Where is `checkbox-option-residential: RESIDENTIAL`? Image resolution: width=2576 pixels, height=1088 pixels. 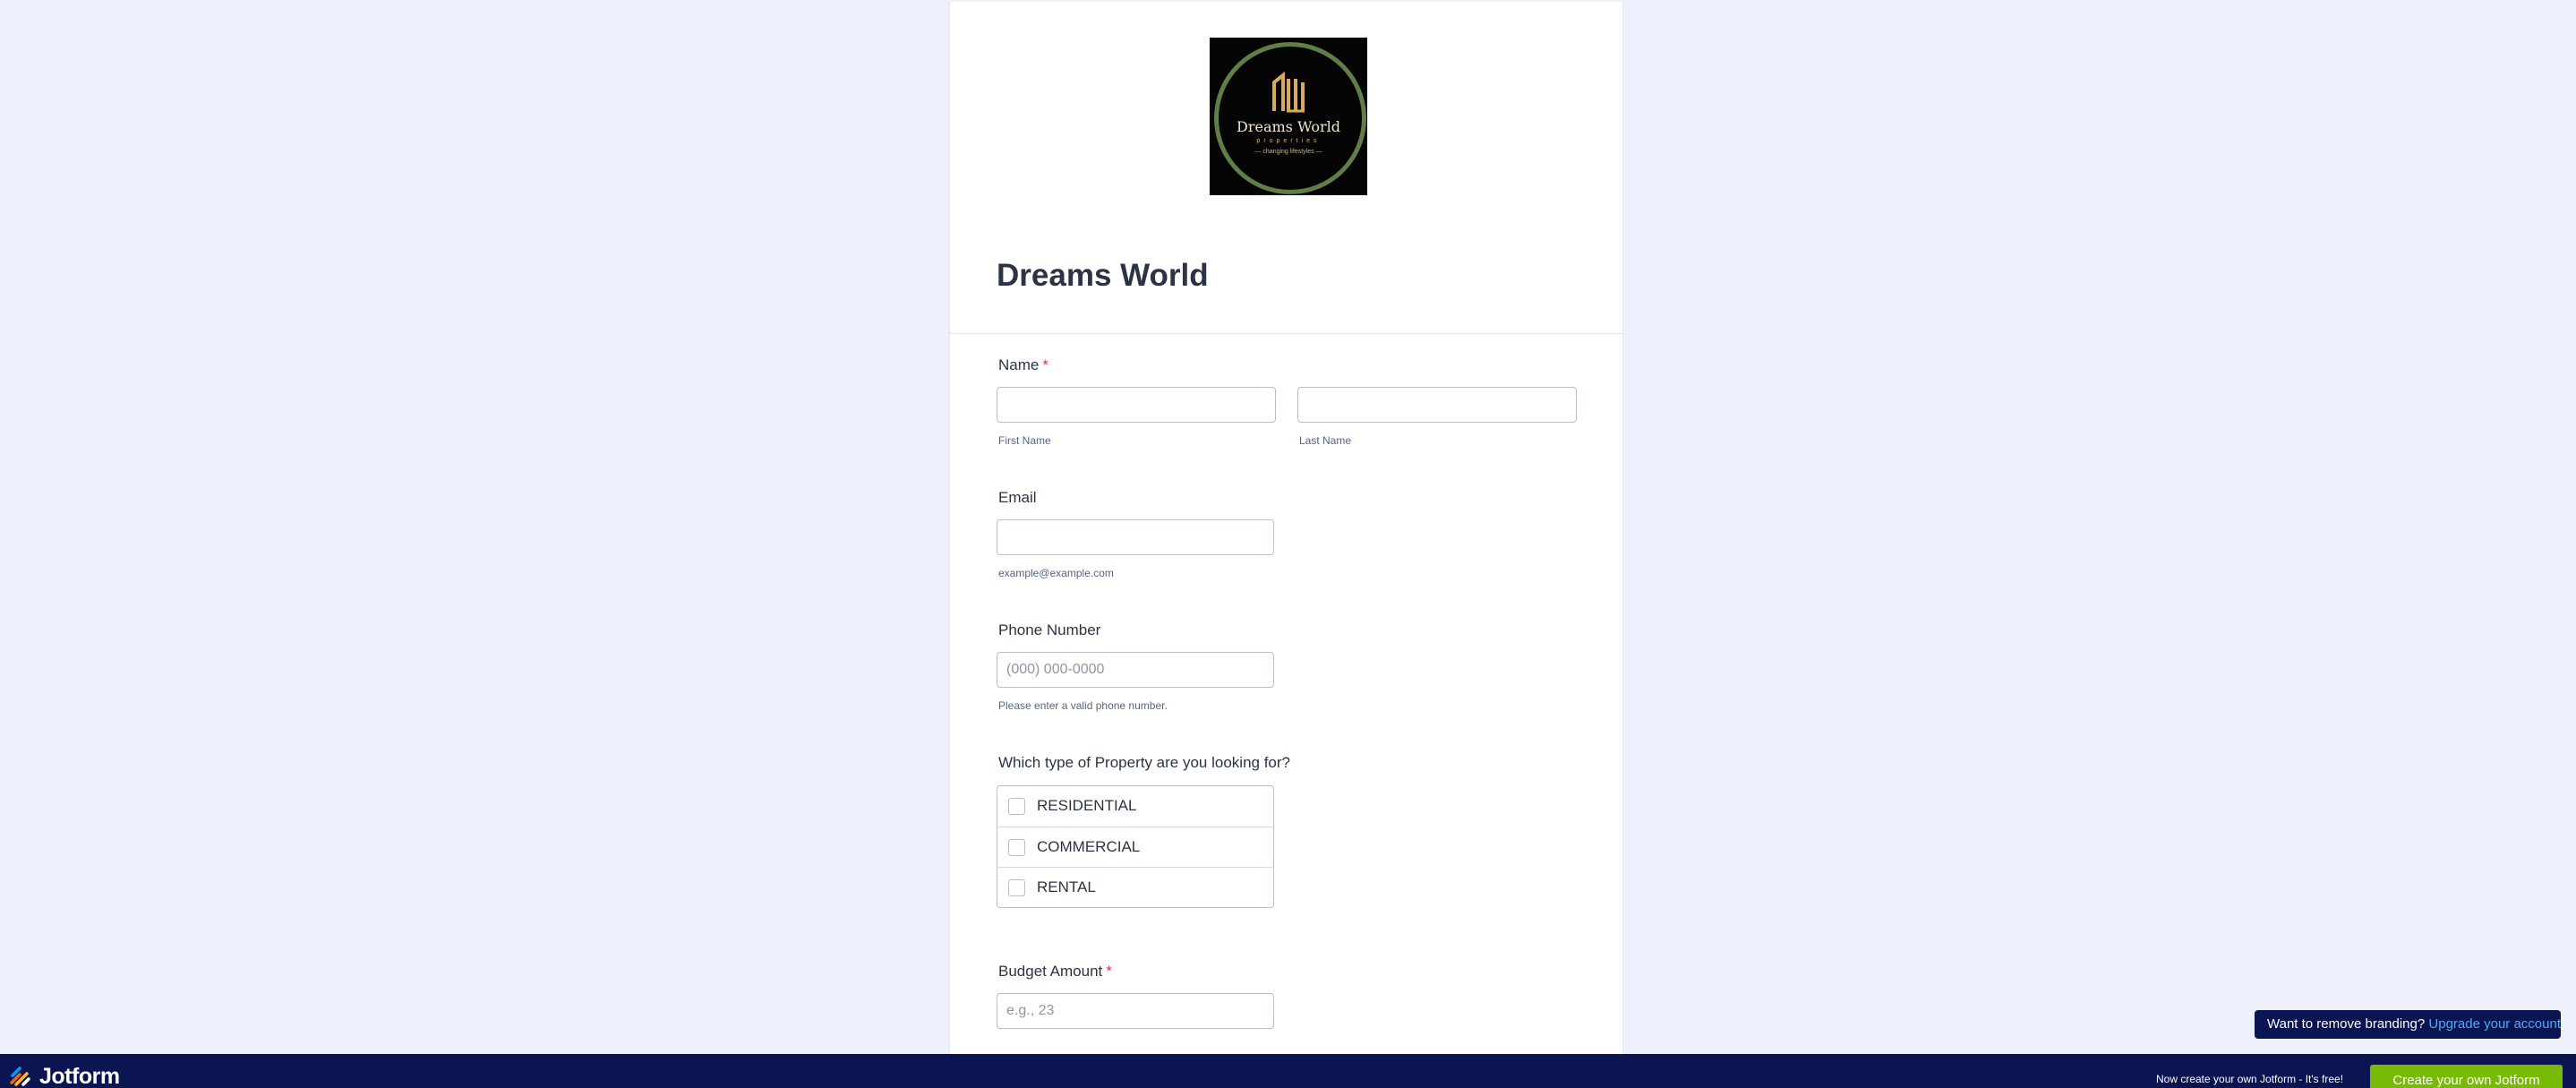 checkbox-option-residential: RESIDENTIAL is located at coordinates (1135, 806).